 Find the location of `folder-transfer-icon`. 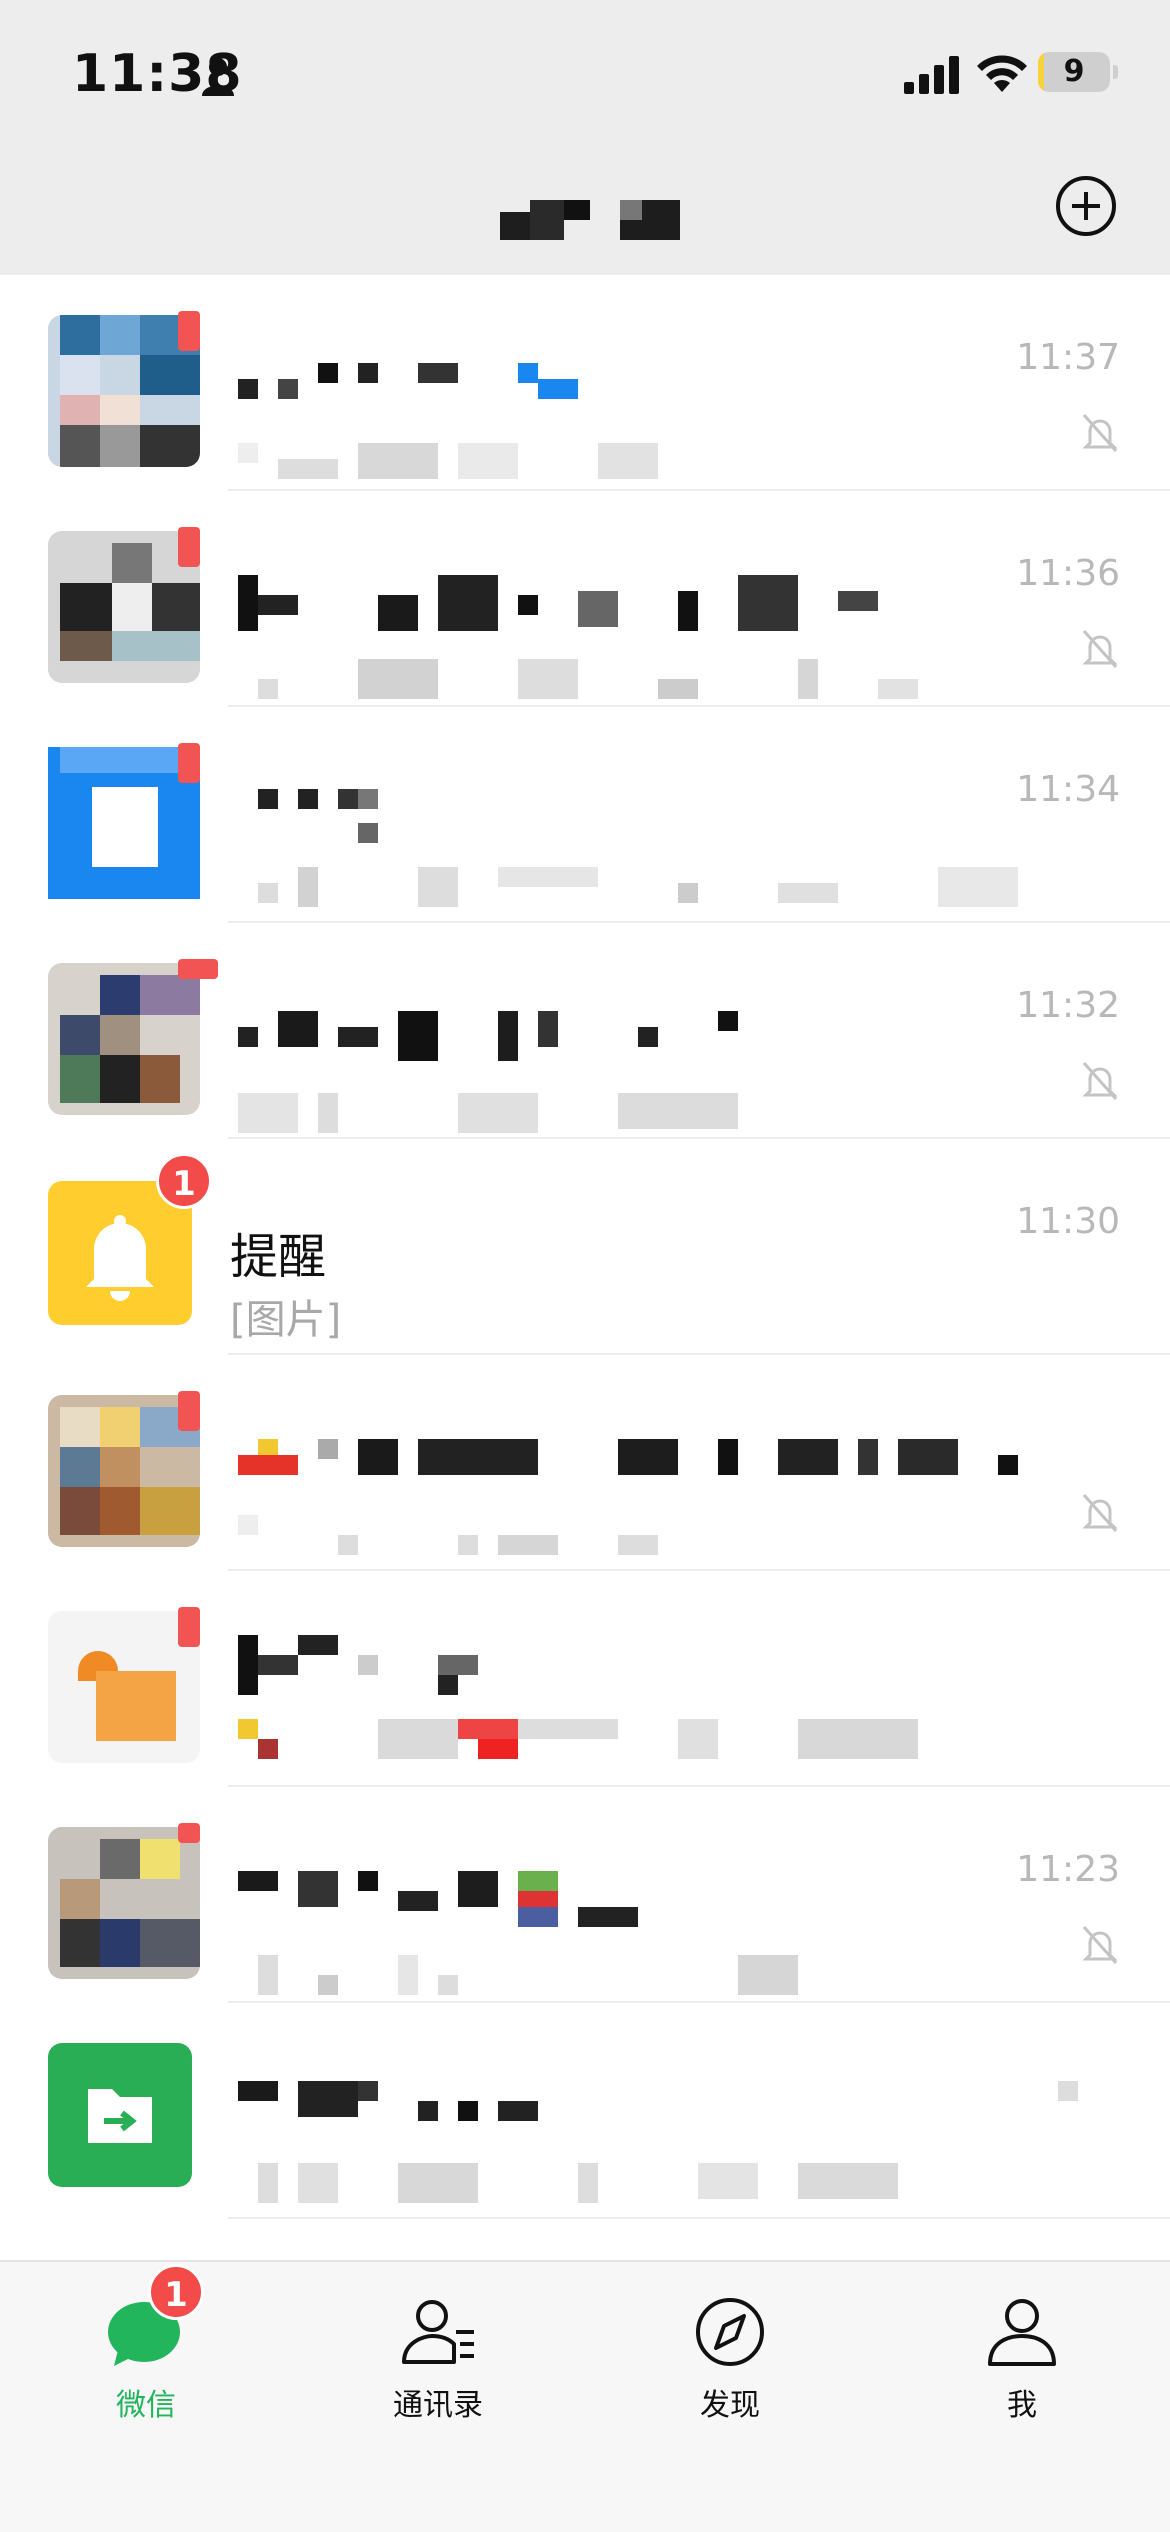

folder-transfer-icon is located at coordinates (120, 2116).